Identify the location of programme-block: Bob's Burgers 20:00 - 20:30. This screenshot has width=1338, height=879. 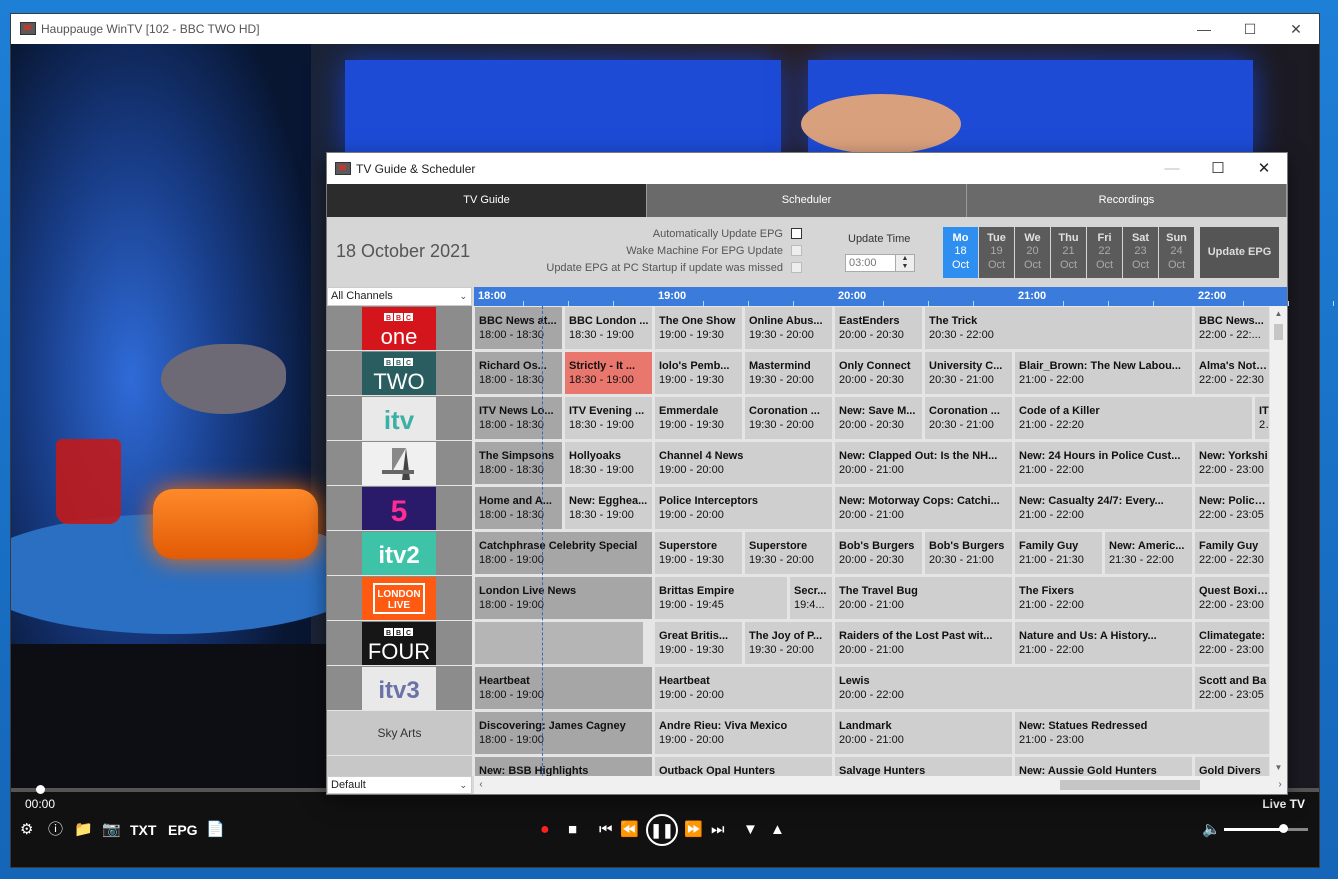
(878, 553).